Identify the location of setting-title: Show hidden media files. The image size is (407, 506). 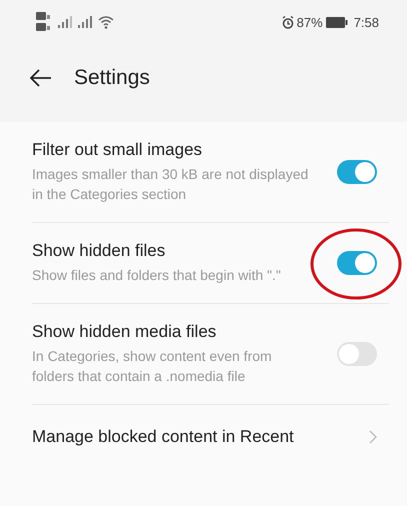
(172, 332).